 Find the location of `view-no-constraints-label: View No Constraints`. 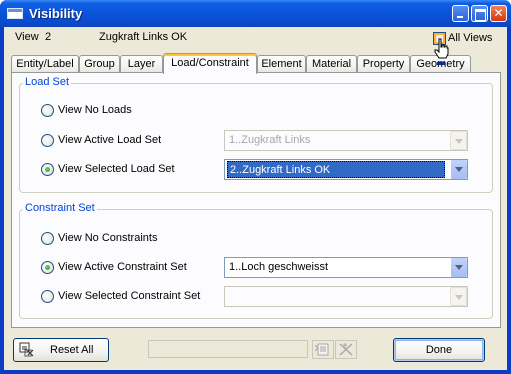

view-no-constraints-label: View No Constraints is located at coordinates (107, 238).